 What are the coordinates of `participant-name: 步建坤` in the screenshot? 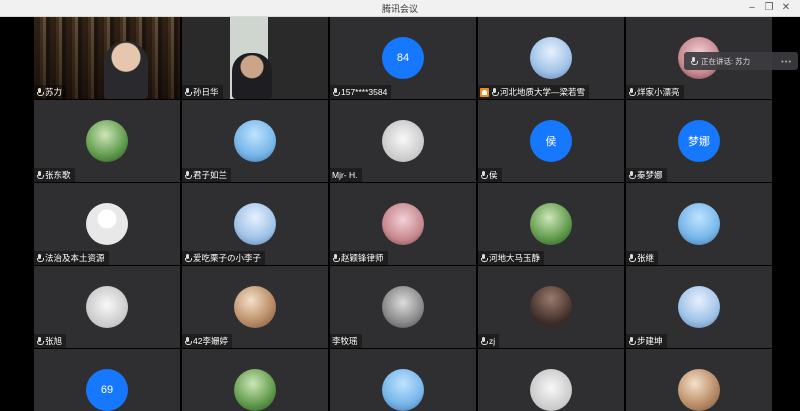 It's located at (650, 341).